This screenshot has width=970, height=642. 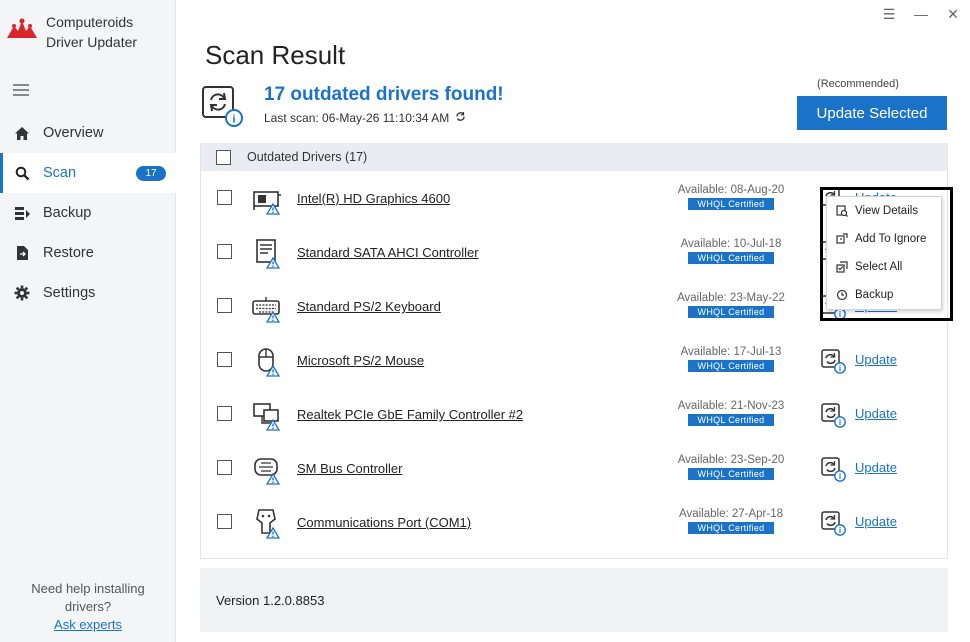 What do you see at coordinates (731, 467) in the screenshot?
I see `availability-info: Available: 23-Sep-20 WHQL Certified` at bounding box center [731, 467].